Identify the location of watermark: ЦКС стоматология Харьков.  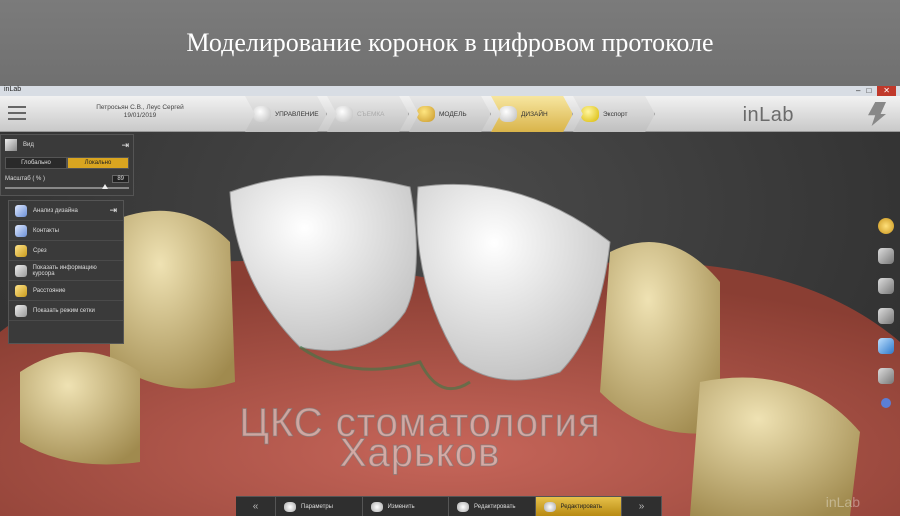
(420, 439).